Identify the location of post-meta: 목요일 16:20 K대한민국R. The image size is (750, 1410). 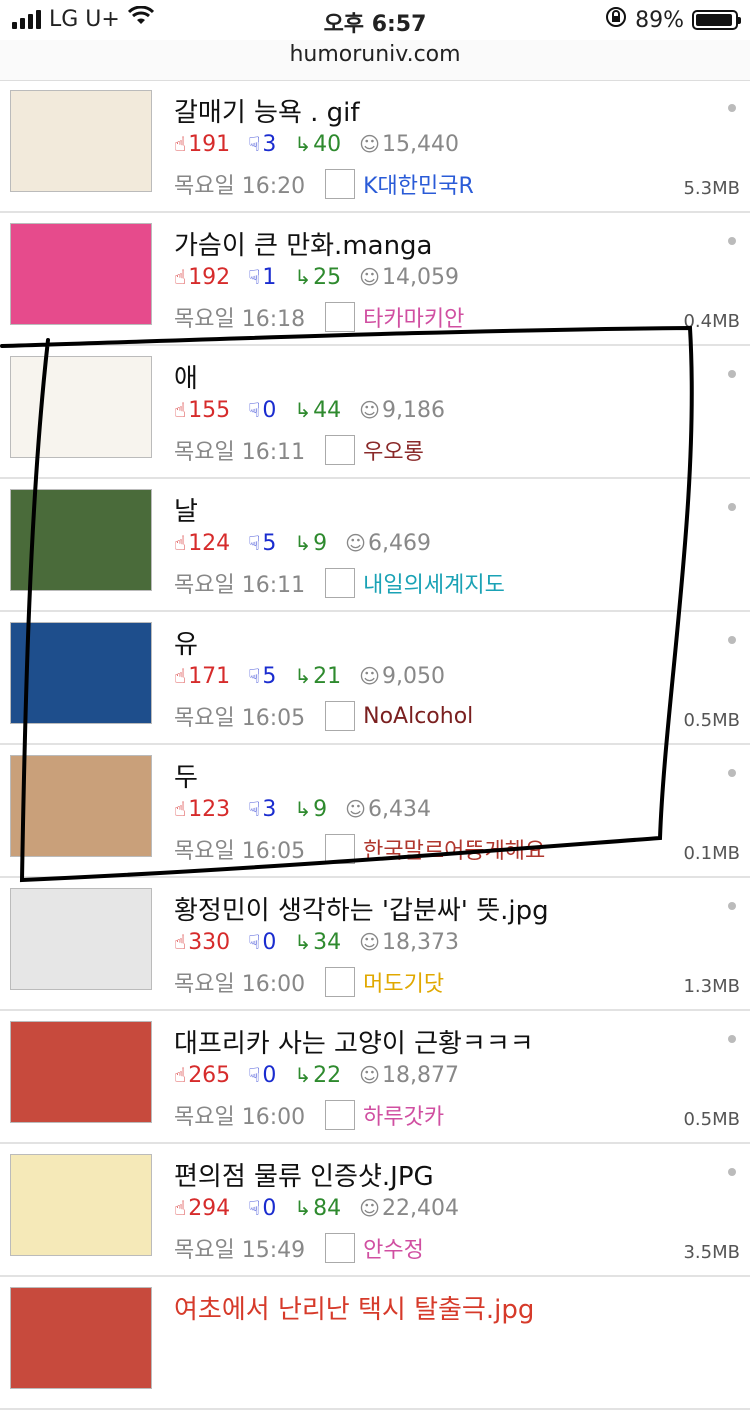
(324, 184).